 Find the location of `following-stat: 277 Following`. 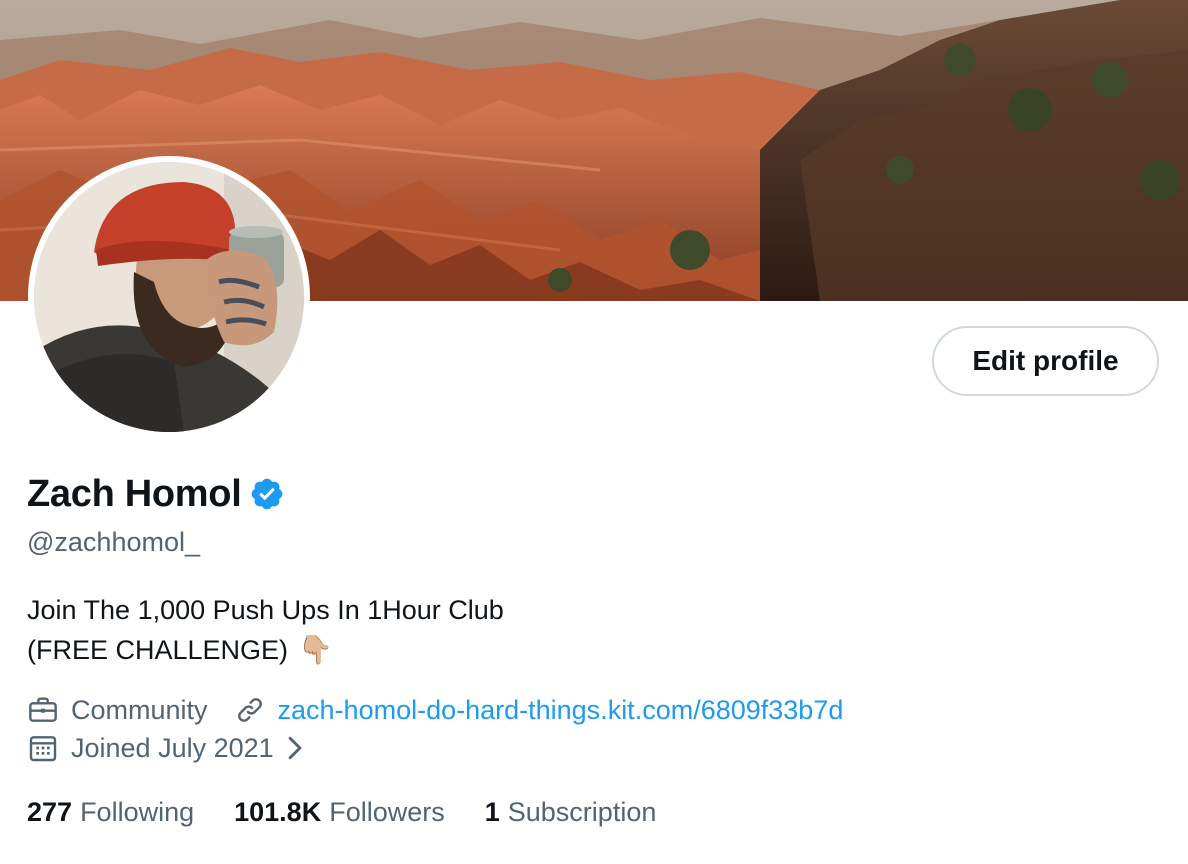

following-stat: 277 Following is located at coordinates (110, 812).